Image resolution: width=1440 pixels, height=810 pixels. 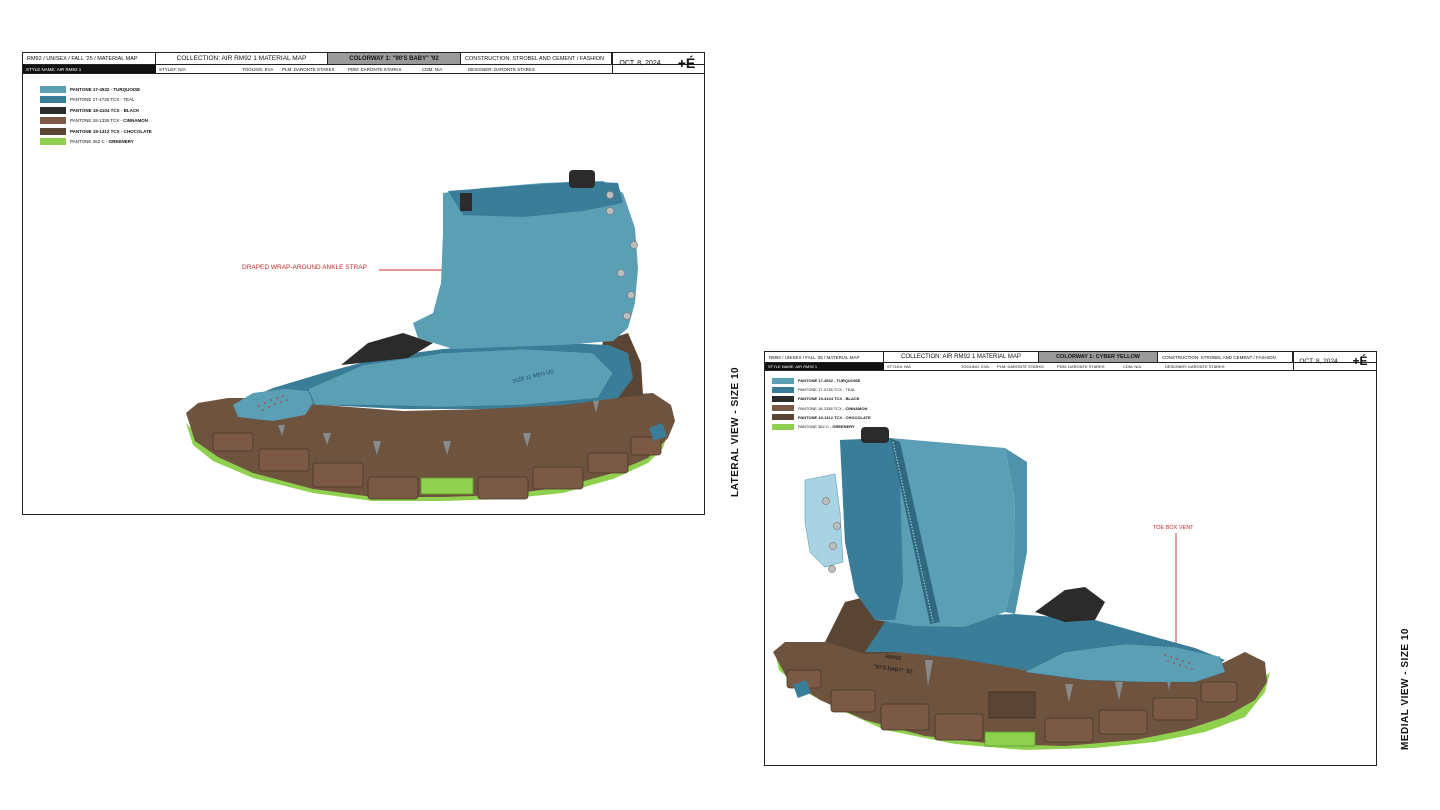 What do you see at coordinates (1012, 705) in the screenshot?
I see `midsole-ribbed-window` at bounding box center [1012, 705].